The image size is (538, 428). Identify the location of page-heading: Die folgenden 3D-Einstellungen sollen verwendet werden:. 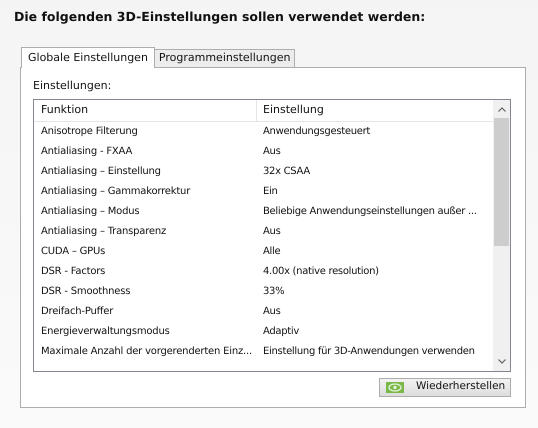
(220, 17).